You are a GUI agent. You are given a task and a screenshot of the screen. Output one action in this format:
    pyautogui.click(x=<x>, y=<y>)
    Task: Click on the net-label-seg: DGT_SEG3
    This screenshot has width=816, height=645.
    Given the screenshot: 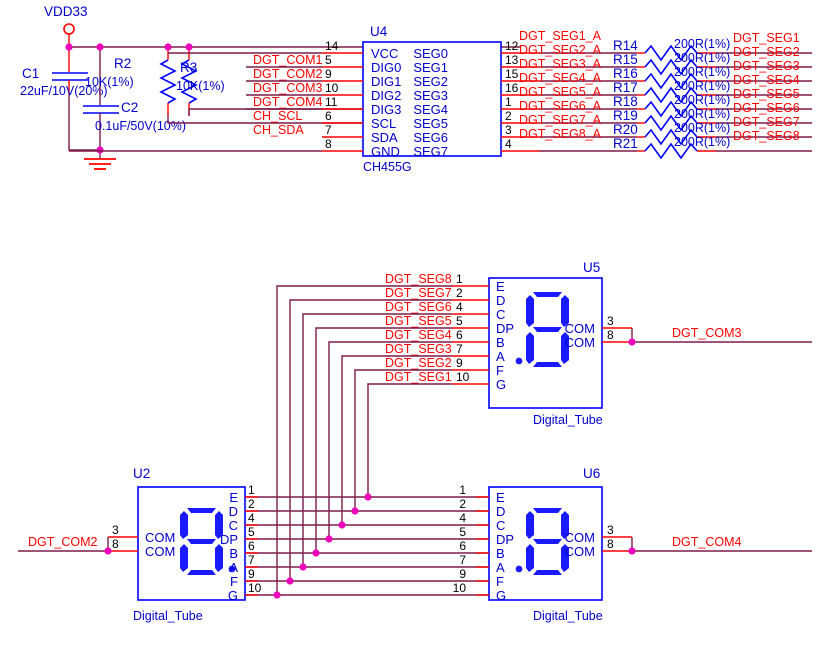 What is the action you would take?
    pyautogui.click(x=418, y=349)
    